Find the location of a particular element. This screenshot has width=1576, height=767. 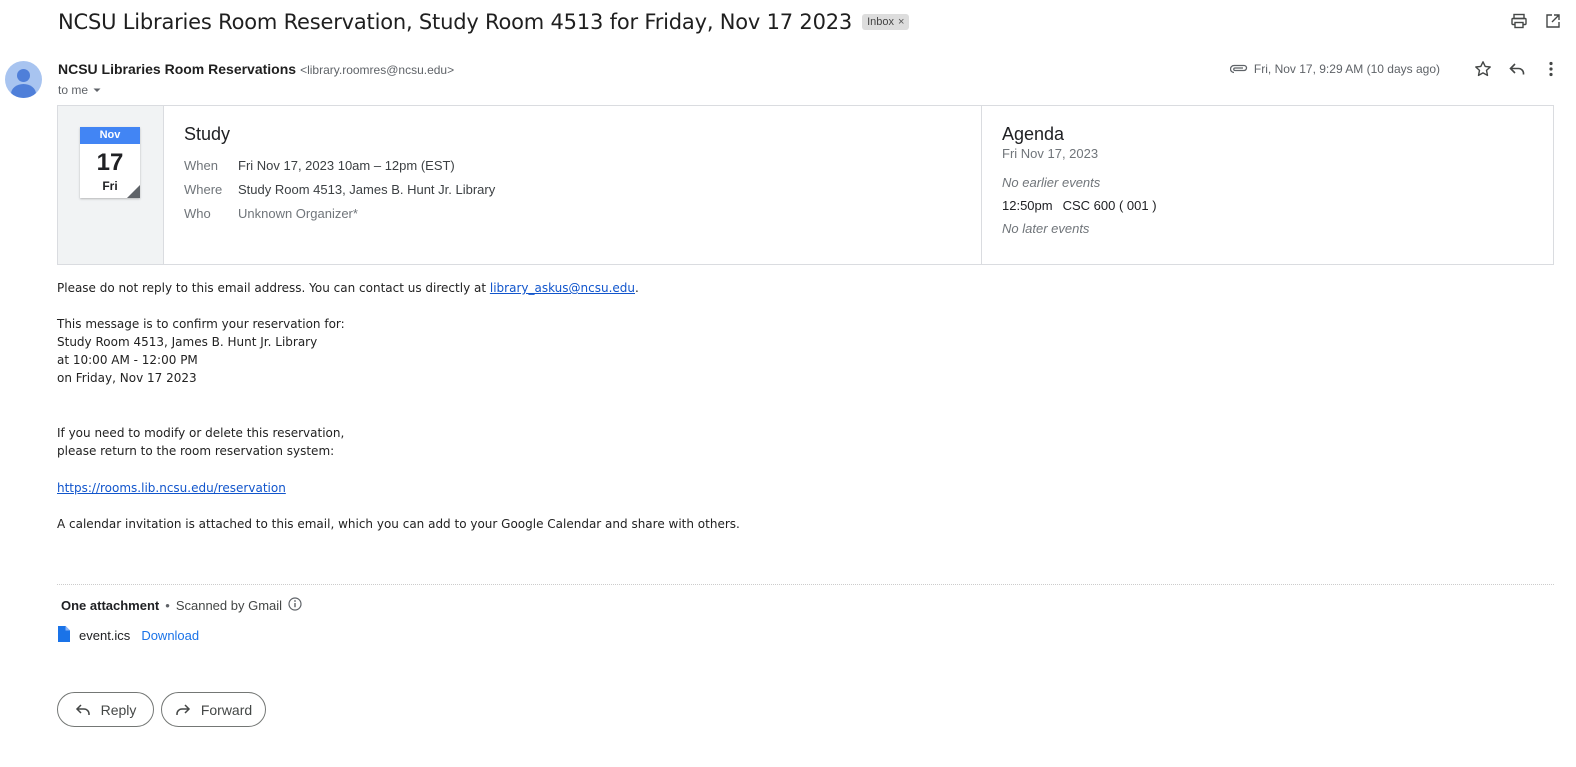

when-label: When is located at coordinates (201, 165).